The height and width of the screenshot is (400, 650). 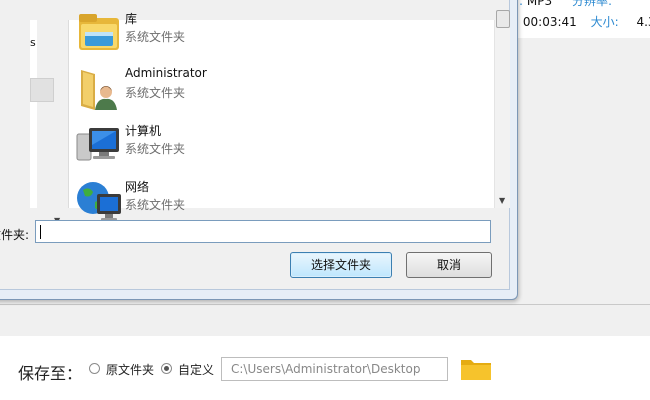 What do you see at coordinates (604, 22) in the screenshot?
I see `size-label: 大小:` at bounding box center [604, 22].